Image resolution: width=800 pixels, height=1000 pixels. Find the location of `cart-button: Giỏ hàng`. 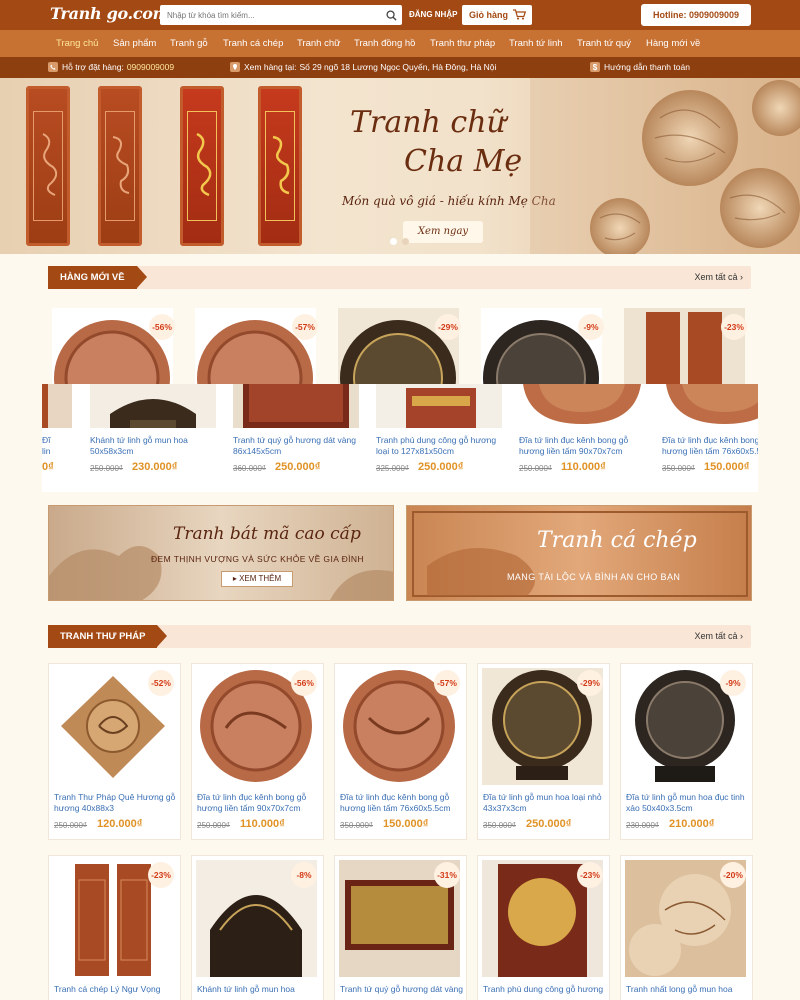

cart-button: Giỏ hàng is located at coordinates (497, 15).